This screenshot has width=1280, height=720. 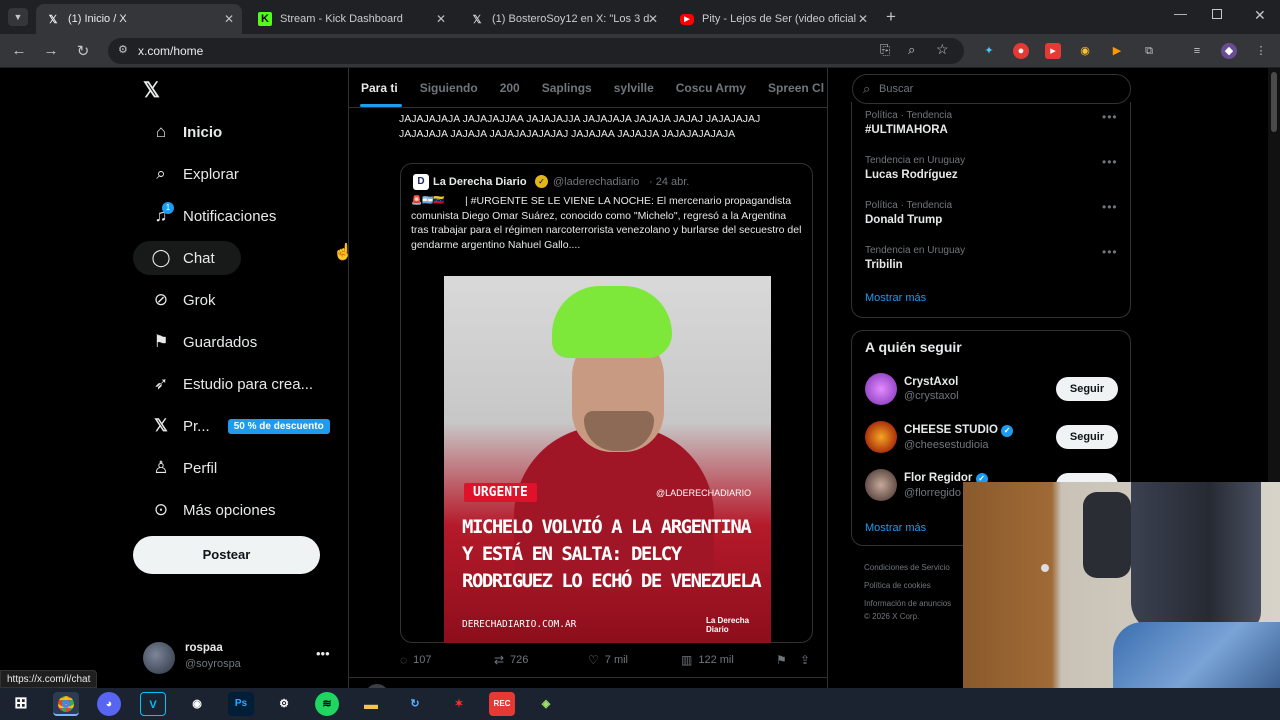 What do you see at coordinates (327, 704) in the screenshot?
I see `spotify-icon: ≋` at bounding box center [327, 704].